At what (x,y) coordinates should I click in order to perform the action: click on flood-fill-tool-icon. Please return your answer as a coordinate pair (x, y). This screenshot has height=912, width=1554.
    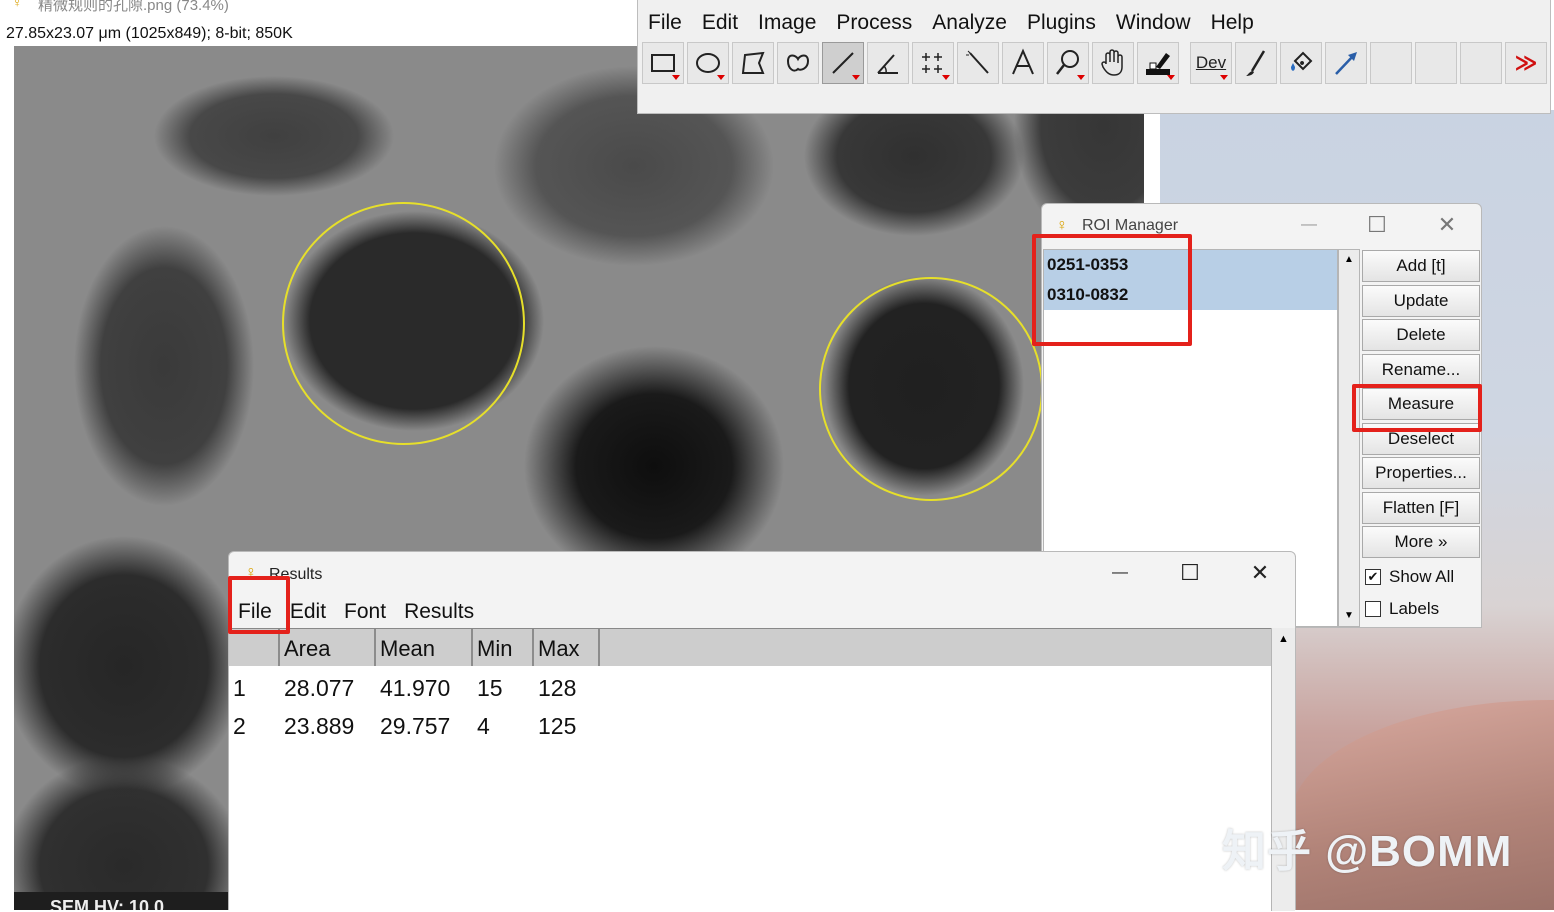
    Looking at the image, I should click on (1302, 61).